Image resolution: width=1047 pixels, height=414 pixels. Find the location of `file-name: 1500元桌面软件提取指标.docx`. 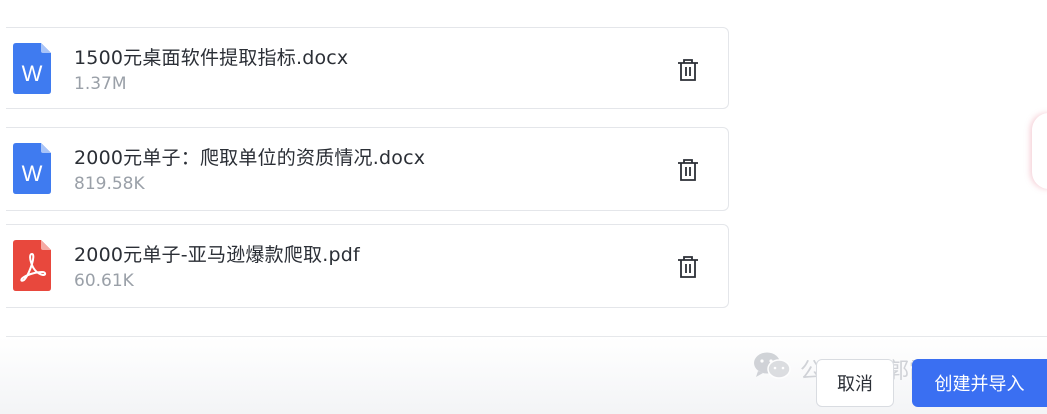

file-name: 1500元桌面软件提取指标.docx is located at coordinates (211, 58).